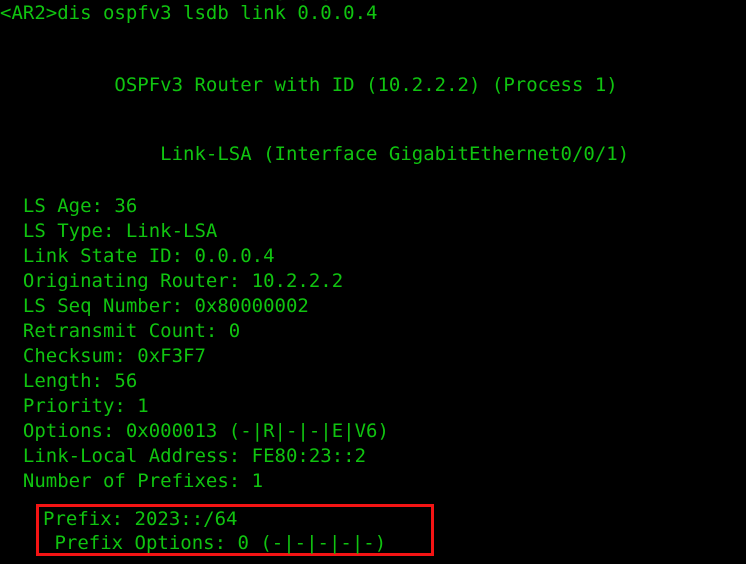 This screenshot has height=564, width=746. What do you see at coordinates (172, 281) in the screenshot?
I see `field-originating-router: Originating Router: 10.2.2.2` at bounding box center [172, 281].